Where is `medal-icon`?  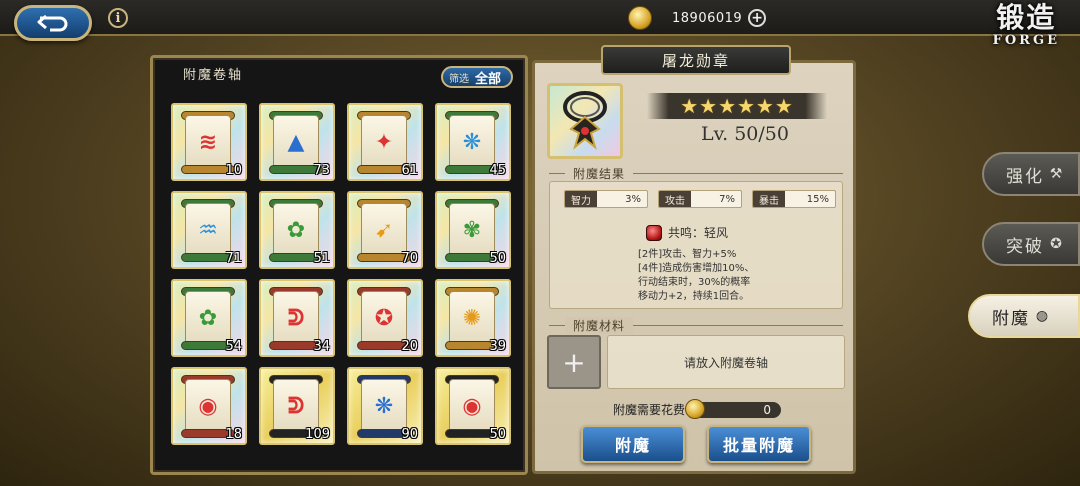 medal-icon is located at coordinates (585, 120).